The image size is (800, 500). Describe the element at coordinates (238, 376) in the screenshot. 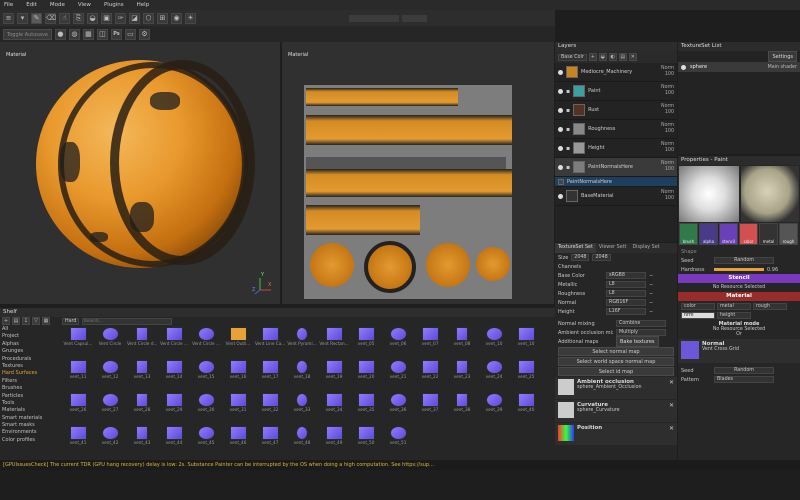

I see `shelf-item: vent_16` at that location.